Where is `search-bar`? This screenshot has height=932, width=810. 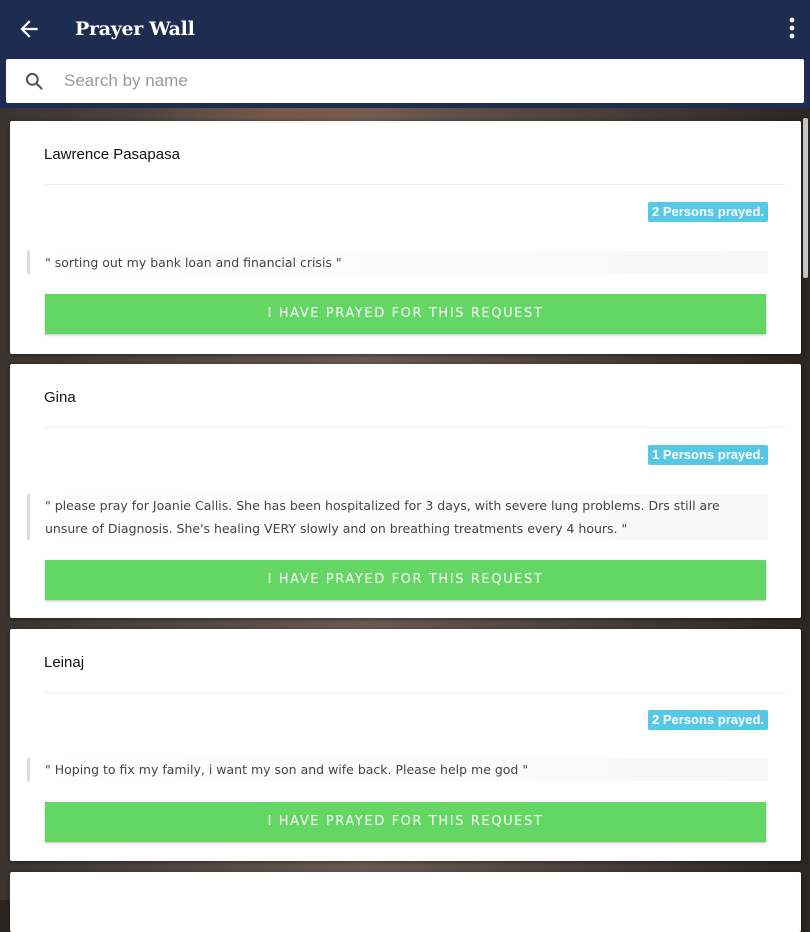
search-bar is located at coordinates (405, 83).